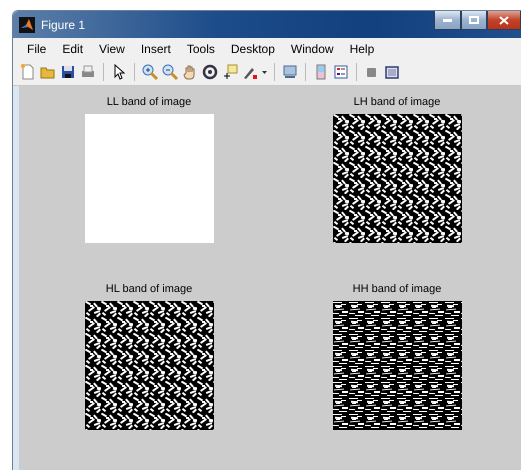 Image resolution: width=521 pixels, height=470 pixels. I want to click on menu-item: Tools, so click(200, 49).